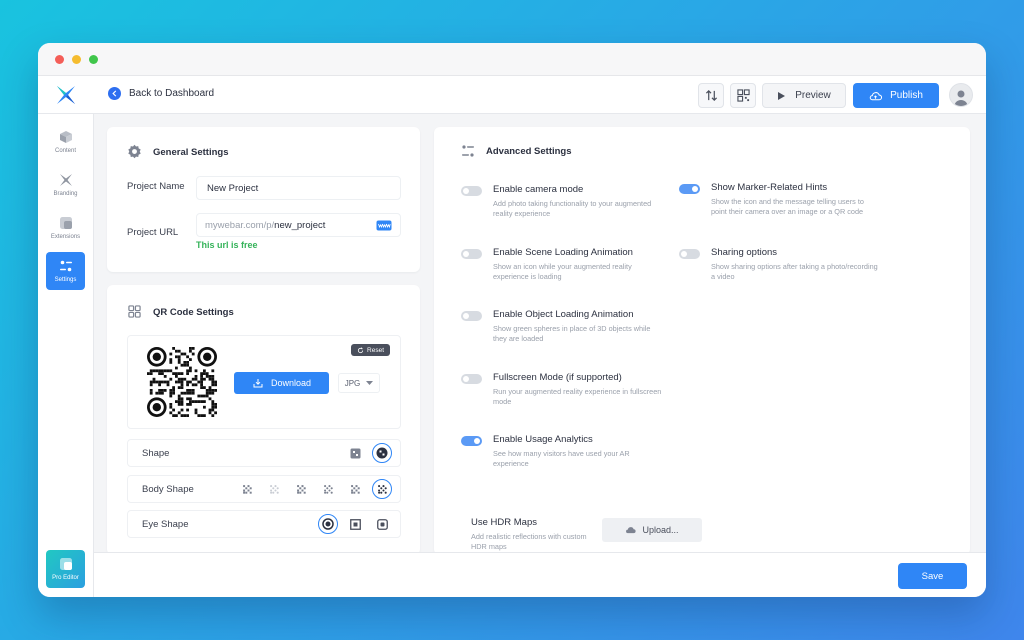  I want to click on sidebar-item-extensions: Extensions, so click(65, 228).